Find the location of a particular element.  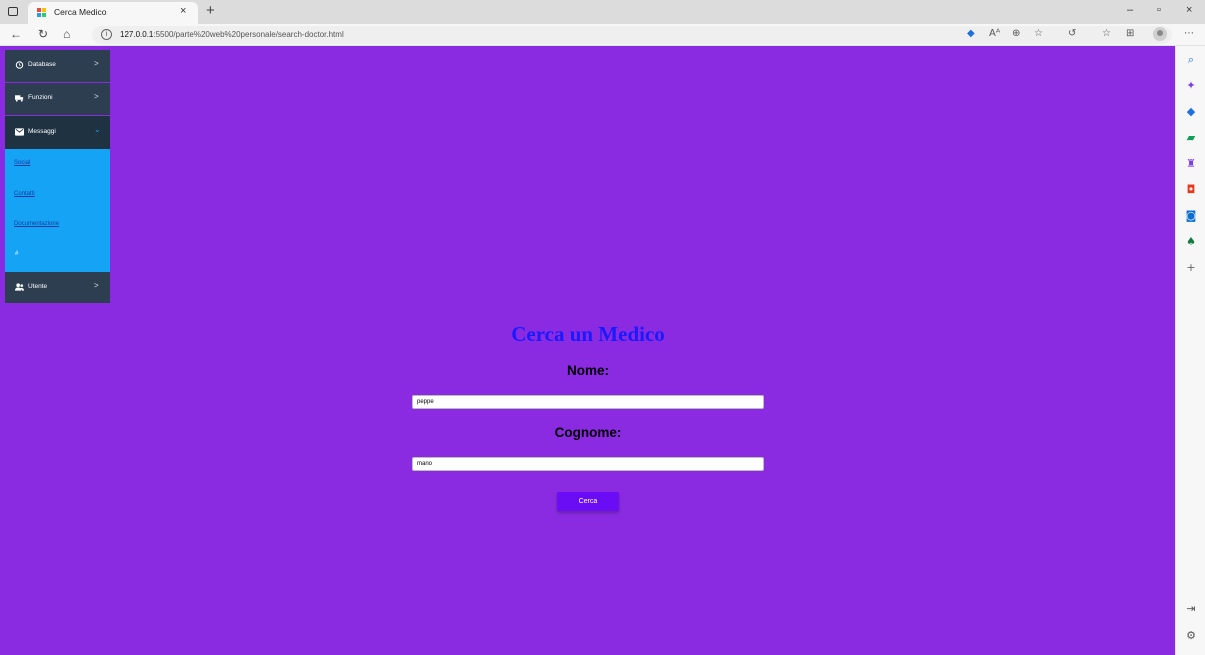

menu-item-database: Database > is located at coordinates (57, 66).